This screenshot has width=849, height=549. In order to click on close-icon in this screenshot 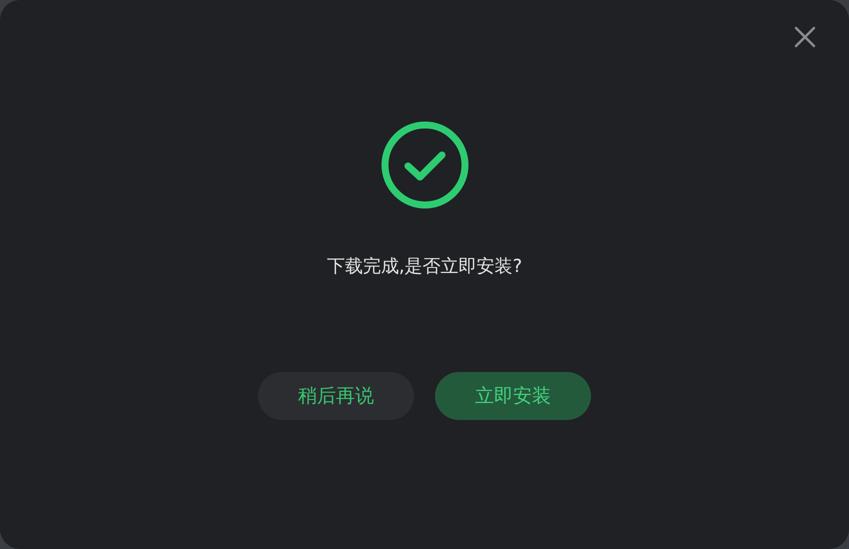, I will do `click(805, 37)`.